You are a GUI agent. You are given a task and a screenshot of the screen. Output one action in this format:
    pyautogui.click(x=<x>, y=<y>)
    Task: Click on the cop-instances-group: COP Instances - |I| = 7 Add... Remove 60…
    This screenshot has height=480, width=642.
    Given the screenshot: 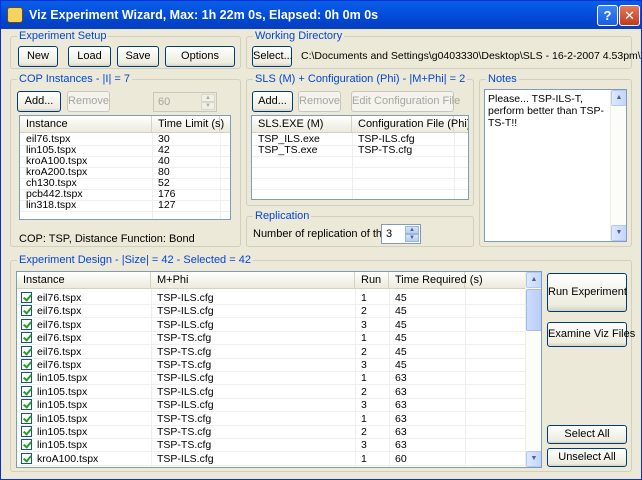 What is the action you would take?
    pyautogui.click(x=125, y=160)
    